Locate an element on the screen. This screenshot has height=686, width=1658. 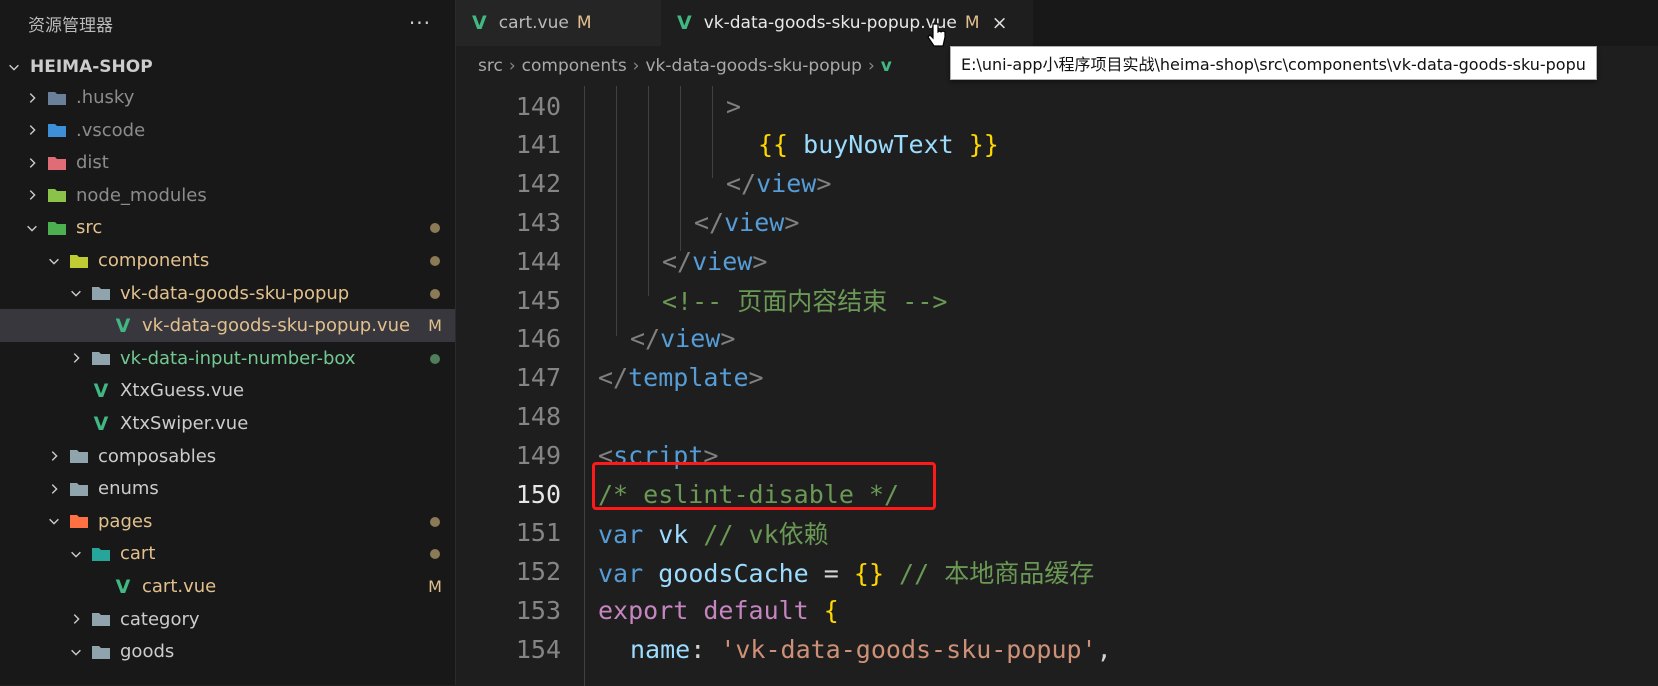
folder-item: components is located at coordinates (227, 260).